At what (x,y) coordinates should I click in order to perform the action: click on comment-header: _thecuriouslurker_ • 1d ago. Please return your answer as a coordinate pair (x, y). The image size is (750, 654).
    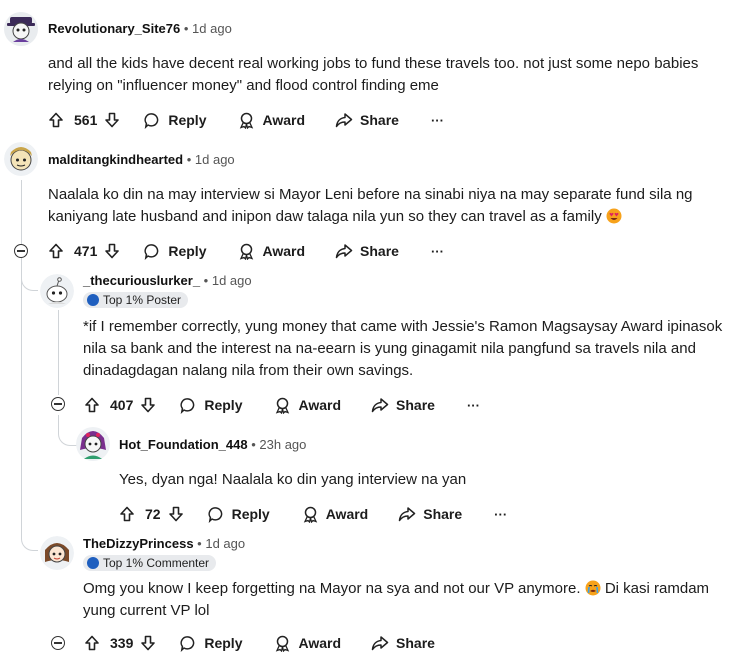
    Looking at the image, I should click on (167, 280).